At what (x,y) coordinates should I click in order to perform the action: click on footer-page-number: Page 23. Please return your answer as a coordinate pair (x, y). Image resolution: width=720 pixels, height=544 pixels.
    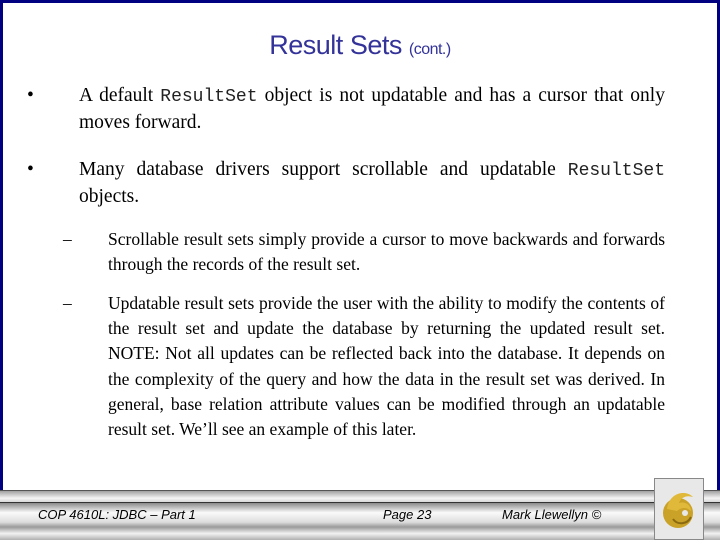
    Looking at the image, I should click on (407, 514).